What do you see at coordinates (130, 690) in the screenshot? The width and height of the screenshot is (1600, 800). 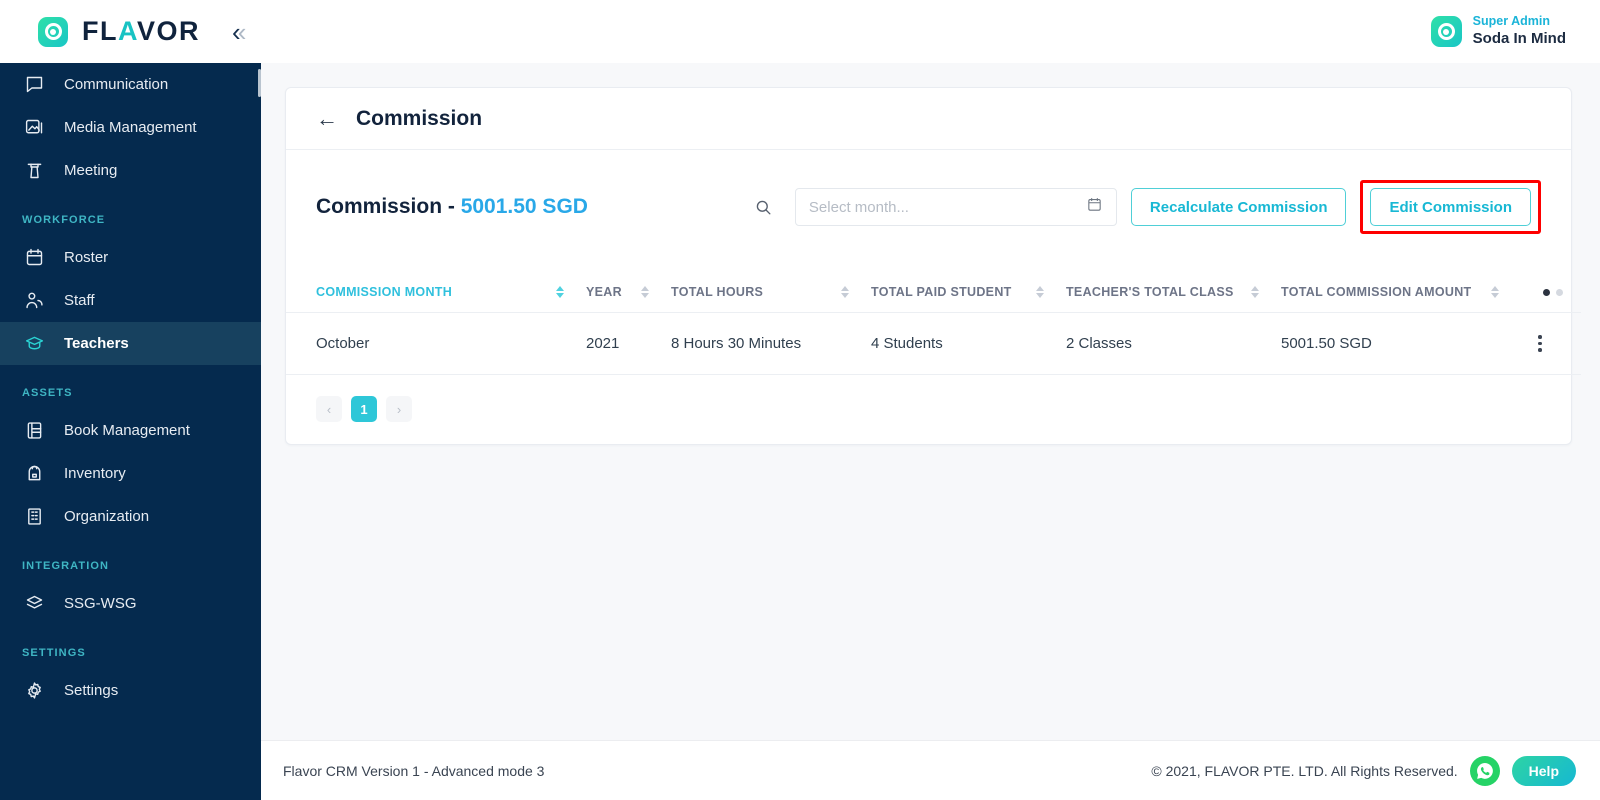 I see `sidebar-item-settings: Settings` at bounding box center [130, 690].